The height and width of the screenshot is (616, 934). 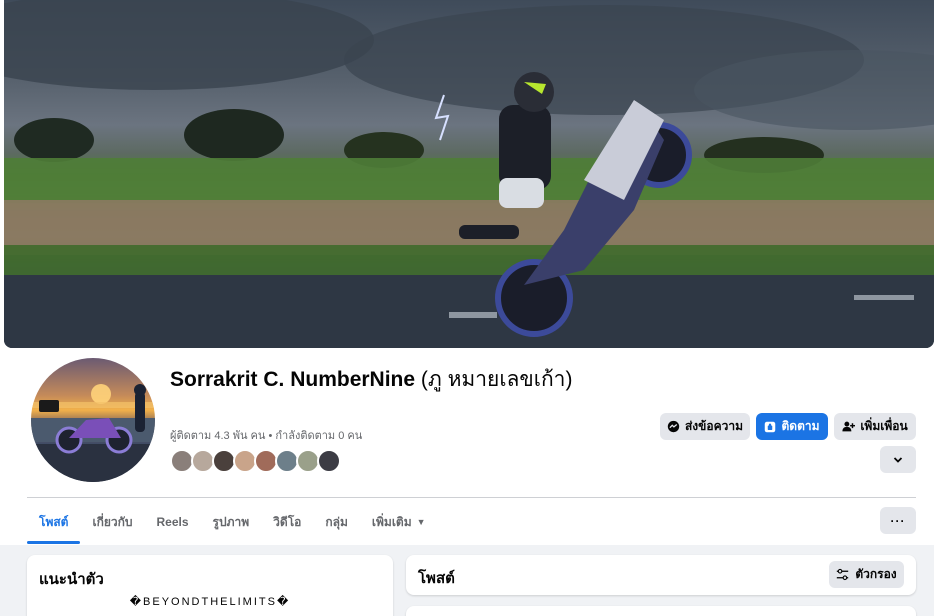 I want to click on intro-title: แนะนำตัว, so click(x=71, y=579).